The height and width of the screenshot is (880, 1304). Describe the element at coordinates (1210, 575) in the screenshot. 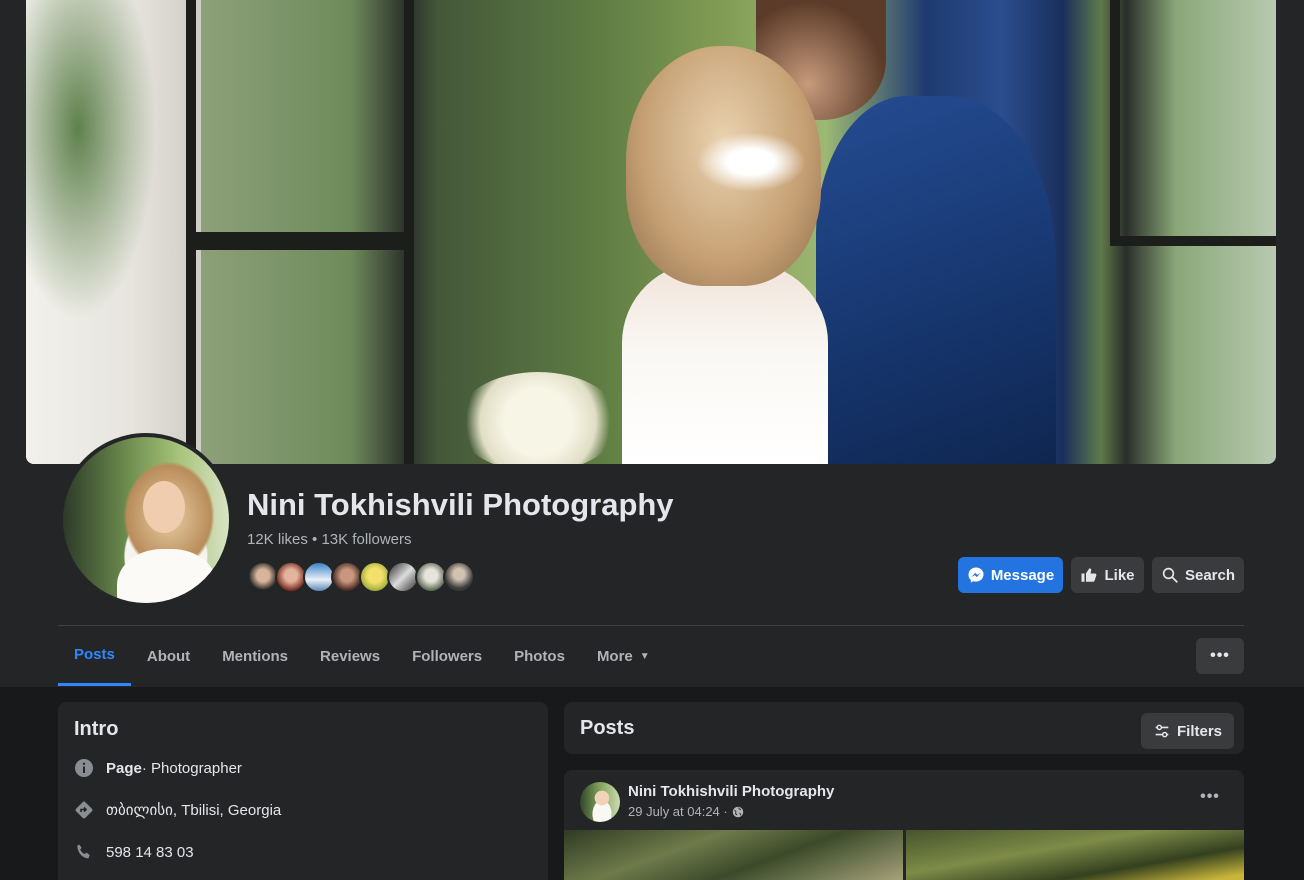

I see `search-button-label: Search` at that location.